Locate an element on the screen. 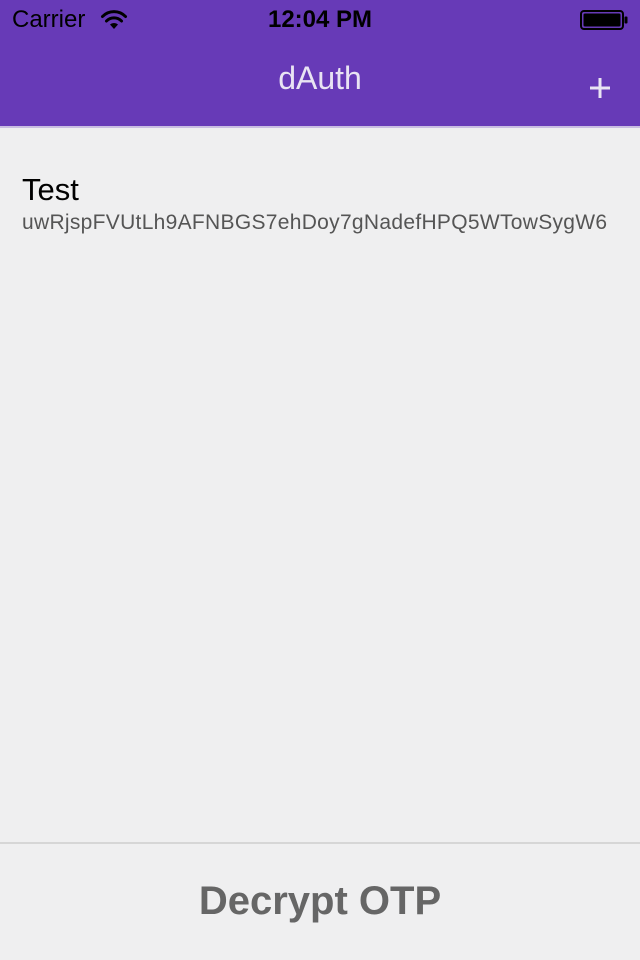 The width and height of the screenshot is (640, 960). status-time: 12:04 PM is located at coordinates (320, 19).